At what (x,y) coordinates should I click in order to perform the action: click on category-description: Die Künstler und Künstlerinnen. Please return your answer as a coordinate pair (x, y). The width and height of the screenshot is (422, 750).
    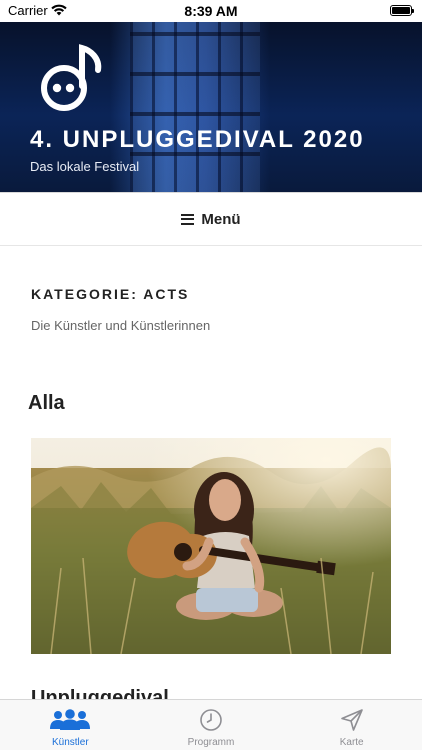
    Looking at the image, I should click on (121, 325).